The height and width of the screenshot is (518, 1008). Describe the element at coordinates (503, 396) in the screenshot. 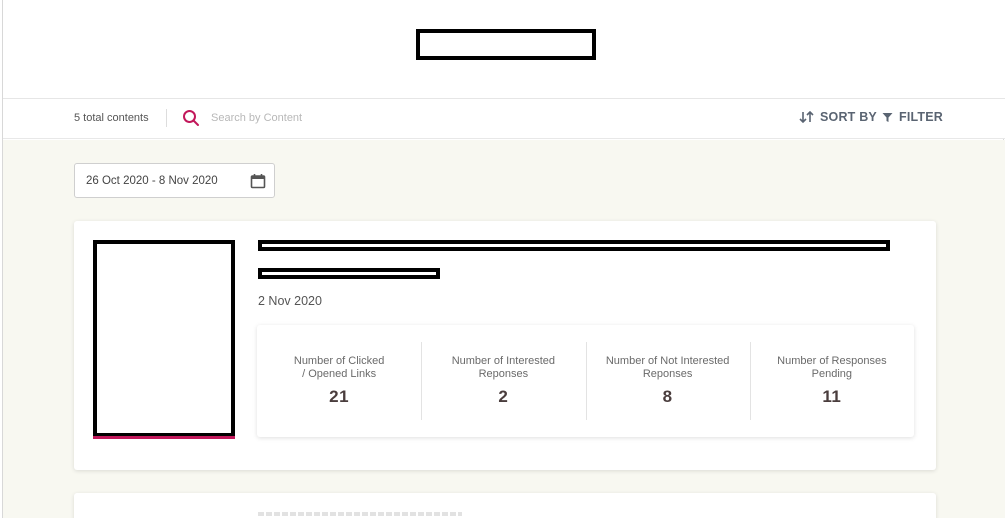

I see `stat-value: 2` at that location.